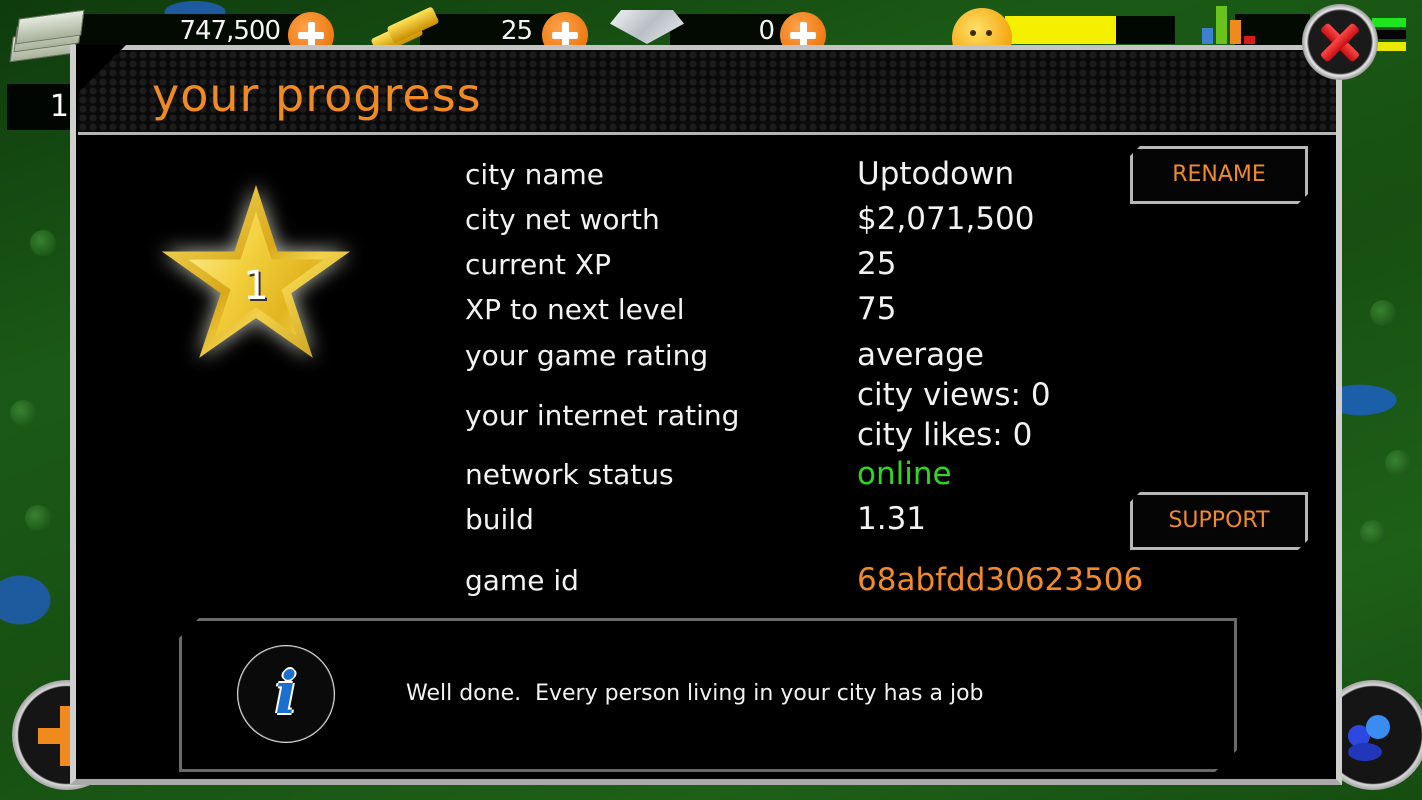  What do you see at coordinates (946, 219) in the screenshot?
I see `value-net-worth: $2,071,500` at bounding box center [946, 219].